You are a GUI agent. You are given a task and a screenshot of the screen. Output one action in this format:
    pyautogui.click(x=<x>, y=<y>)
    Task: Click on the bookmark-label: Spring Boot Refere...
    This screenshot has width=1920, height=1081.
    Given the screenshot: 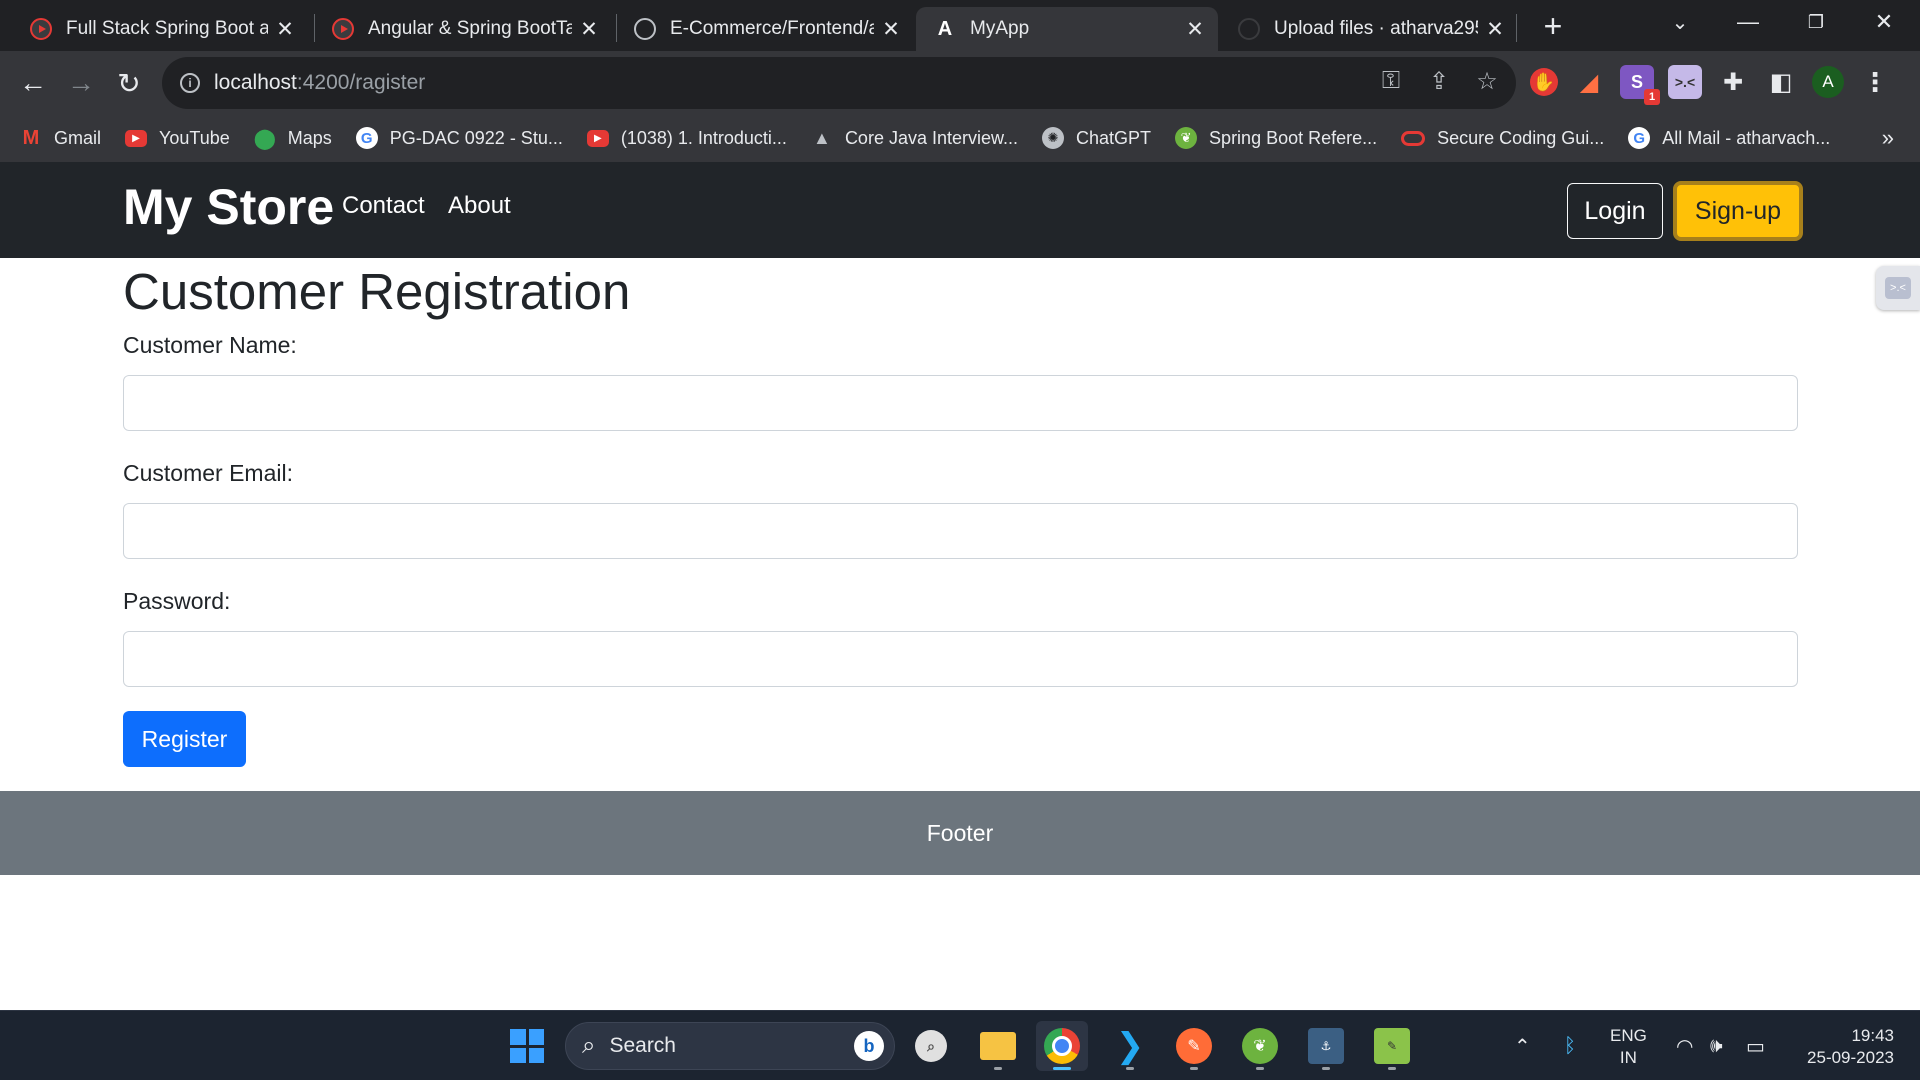 What is the action you would take?
    pyautogui.click(x=1293, y=137)
    